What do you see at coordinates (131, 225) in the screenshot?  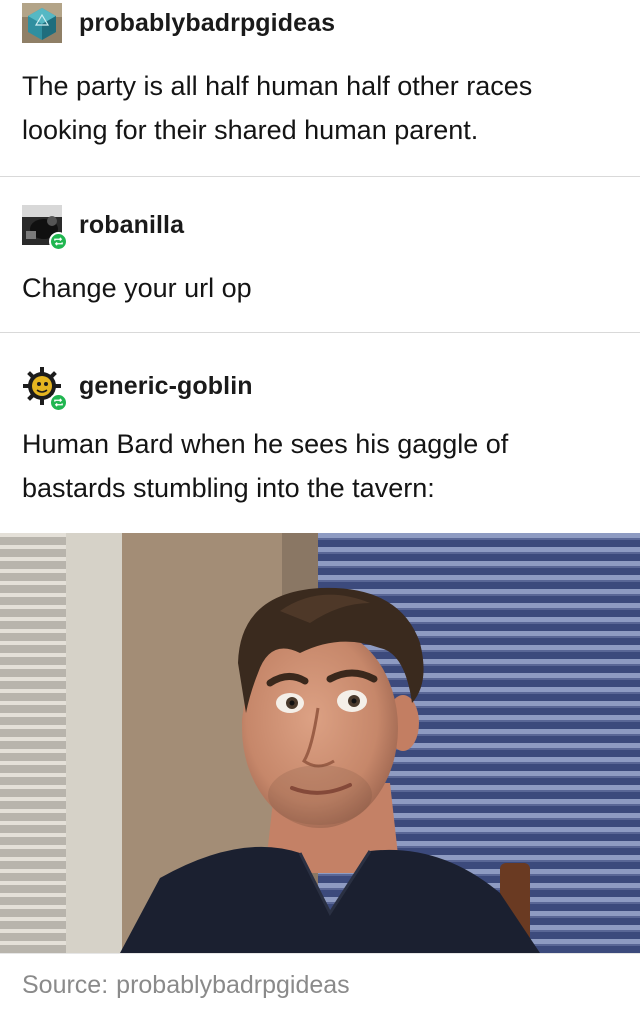 I see `username: robanilla` at bounding box center [131, 225].